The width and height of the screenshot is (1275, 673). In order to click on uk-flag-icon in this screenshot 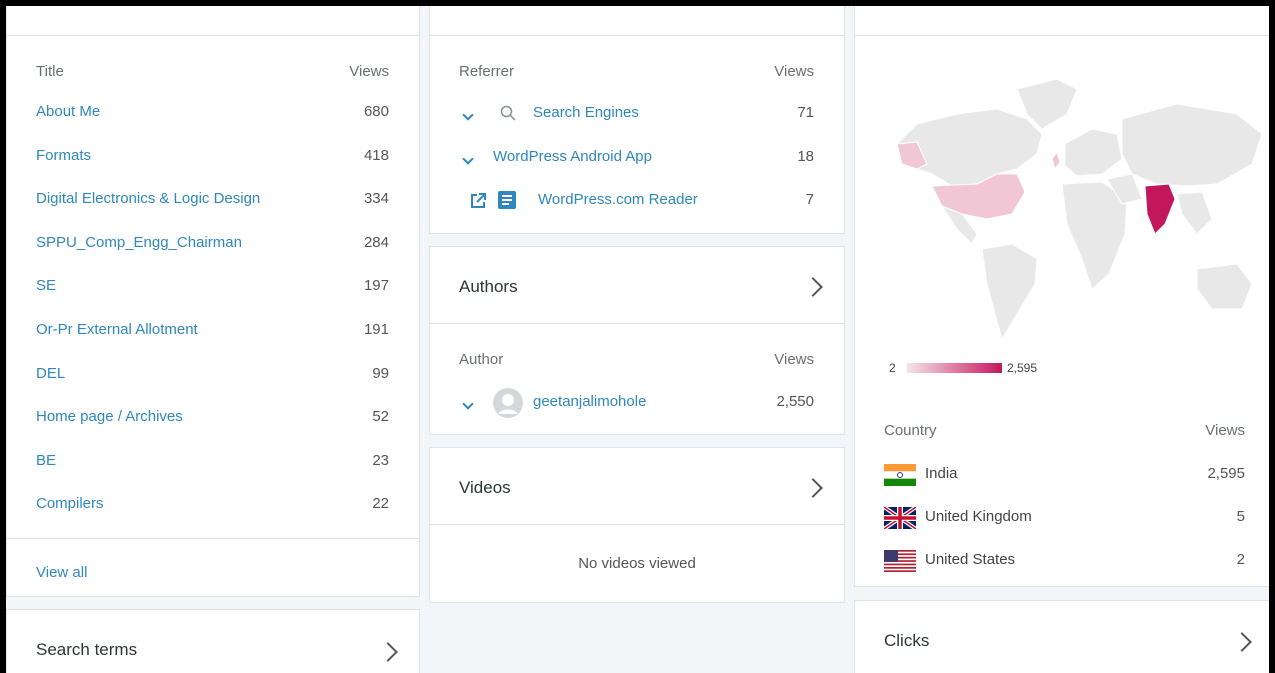, I will do `click(900, 518)`.